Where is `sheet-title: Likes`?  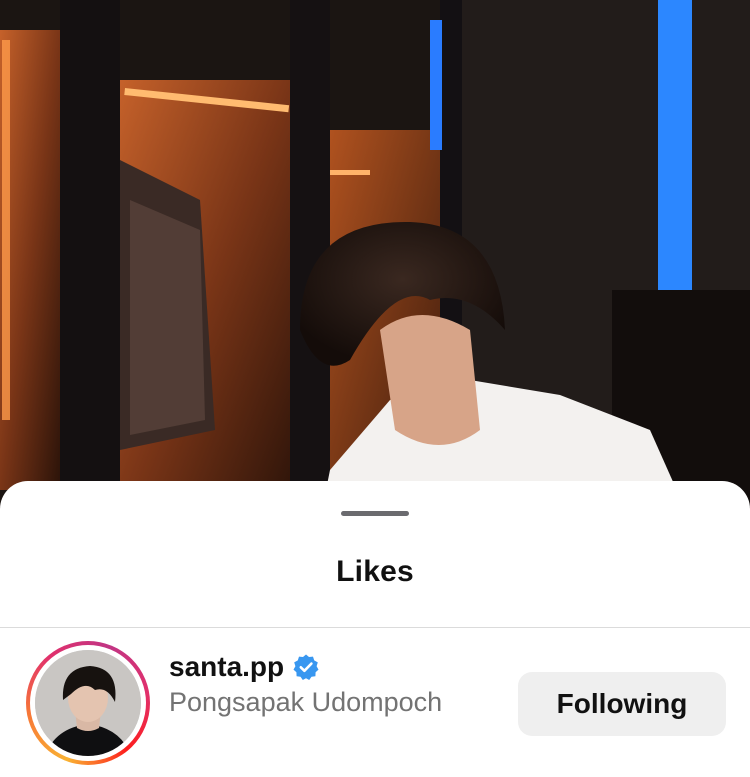 sheet-title: Likes is located at coordinates (375, 571).